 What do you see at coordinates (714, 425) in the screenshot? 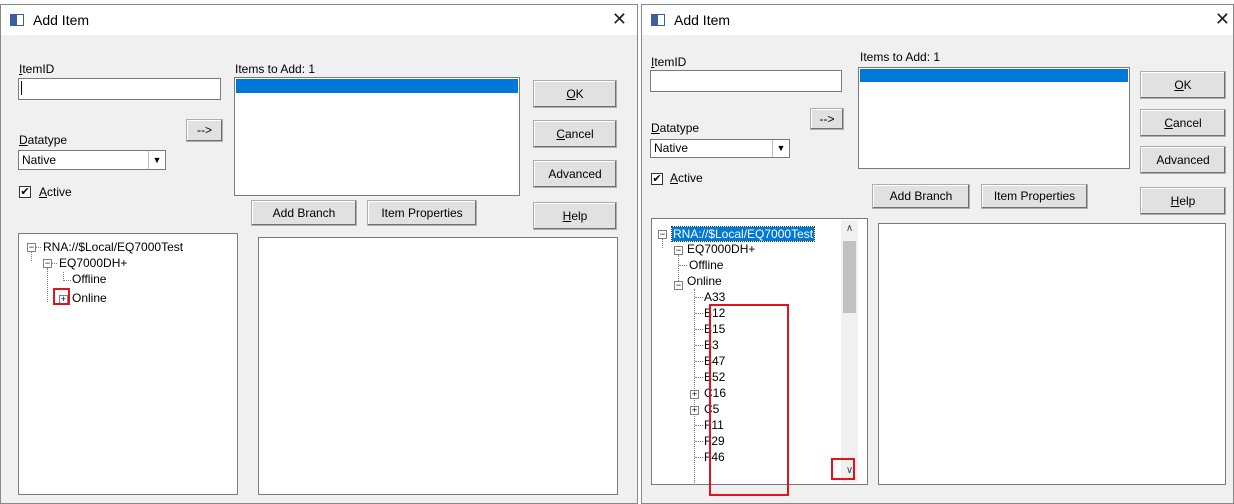
I see `tree-node-f11: F11` at bounding box center [714, 425].